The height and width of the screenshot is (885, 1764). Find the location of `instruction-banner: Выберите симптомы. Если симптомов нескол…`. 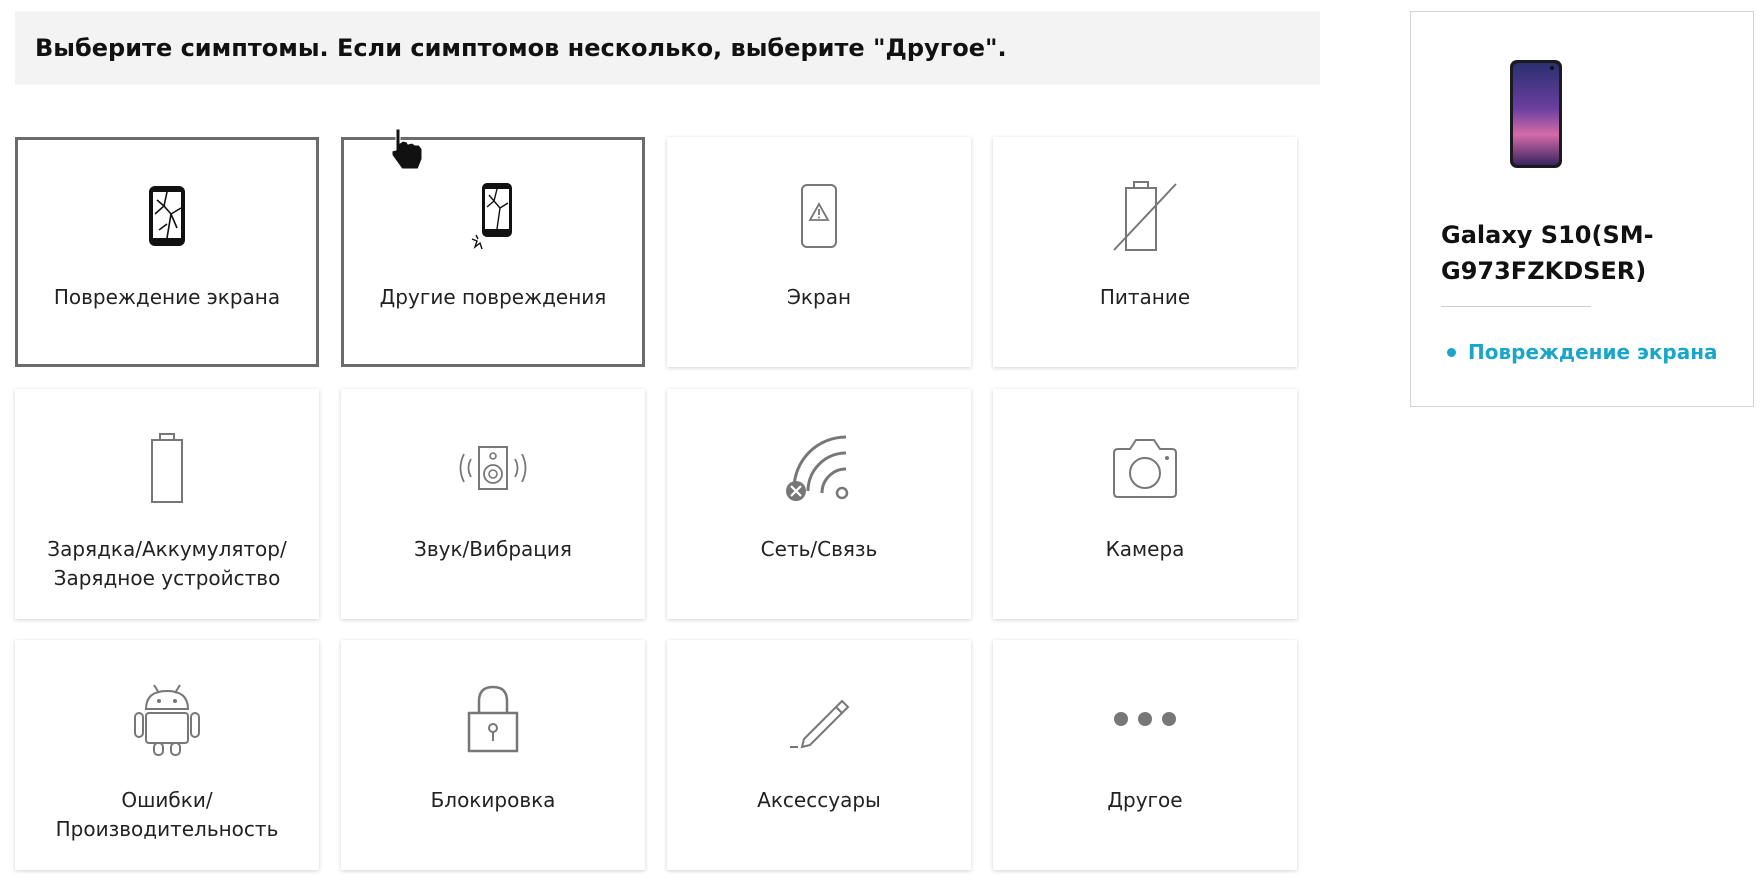

instruction-banner: Выберите симптомы. Если симптомов нескол… is located at coordinates (667, 48).